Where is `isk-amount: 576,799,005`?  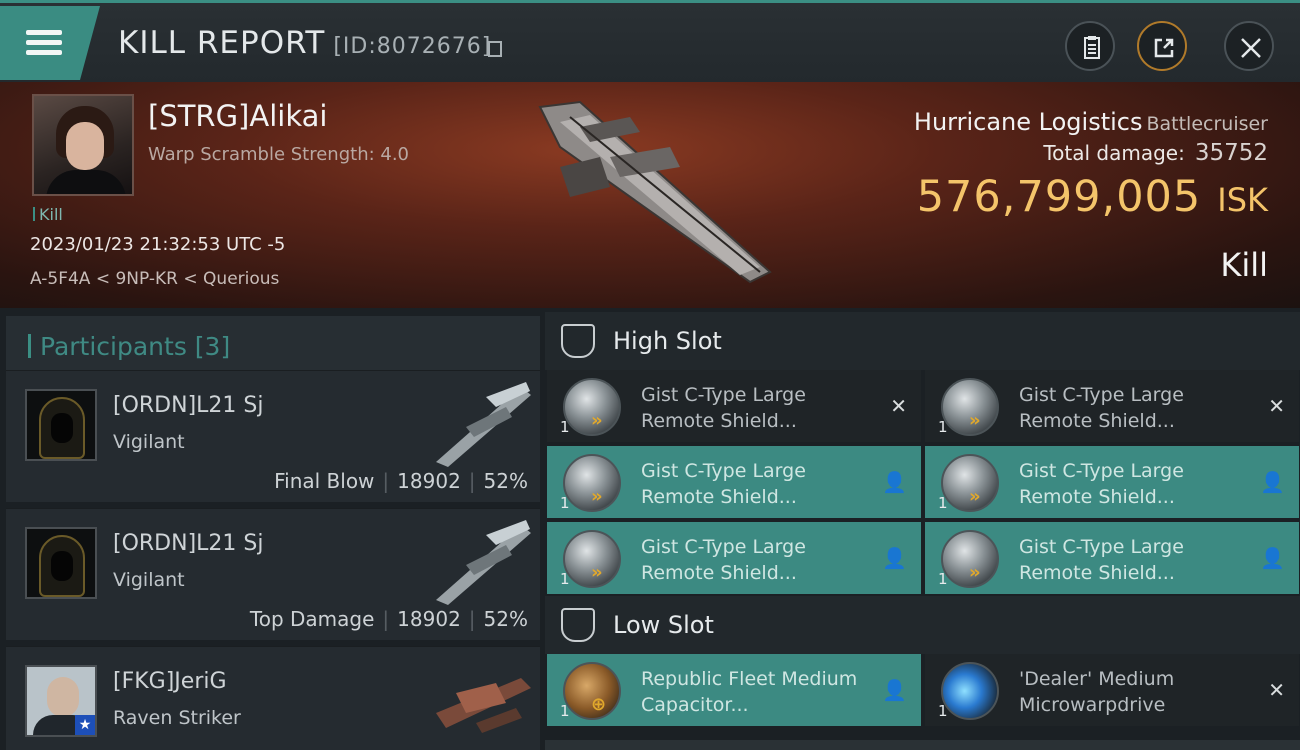
isk-amount: 576,799,005 is located at coordinates (1059, 197).